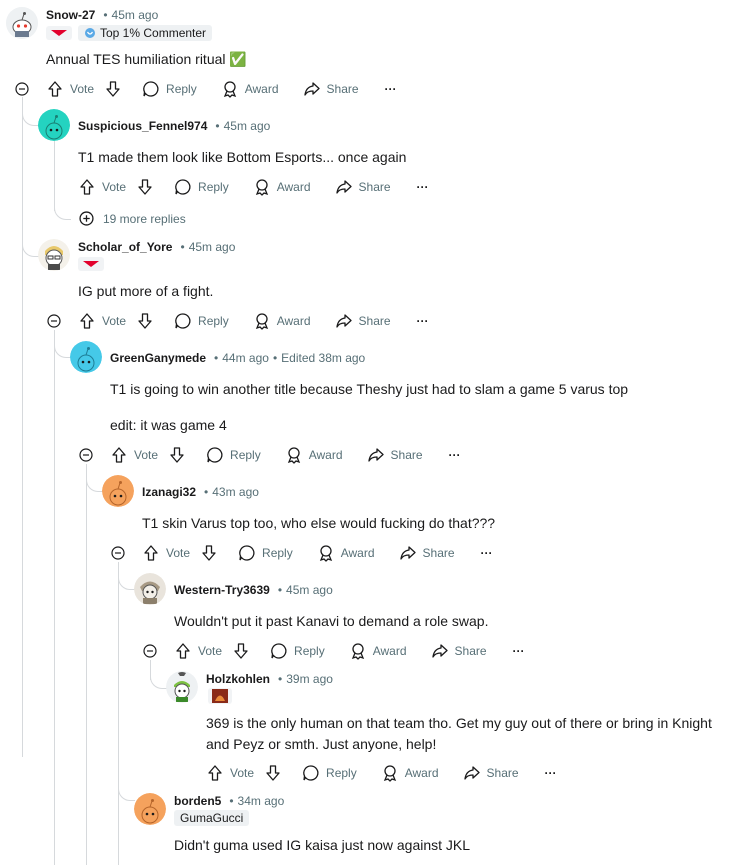 This screenshot has height=865, width=729. Describe the element at coordinates (197, 801) in the screenshot. I see `username: borden5` at that location.